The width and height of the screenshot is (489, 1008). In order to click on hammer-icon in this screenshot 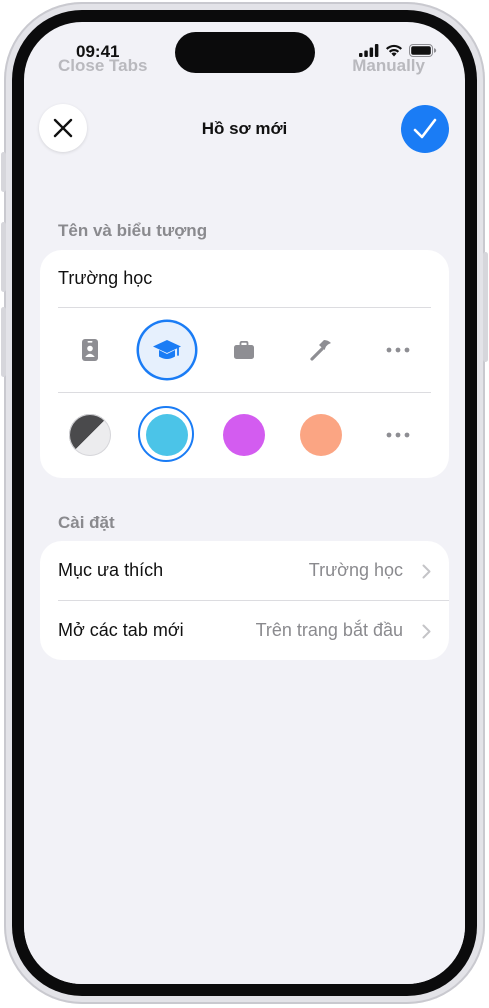, I will do `click(320, 350)`.